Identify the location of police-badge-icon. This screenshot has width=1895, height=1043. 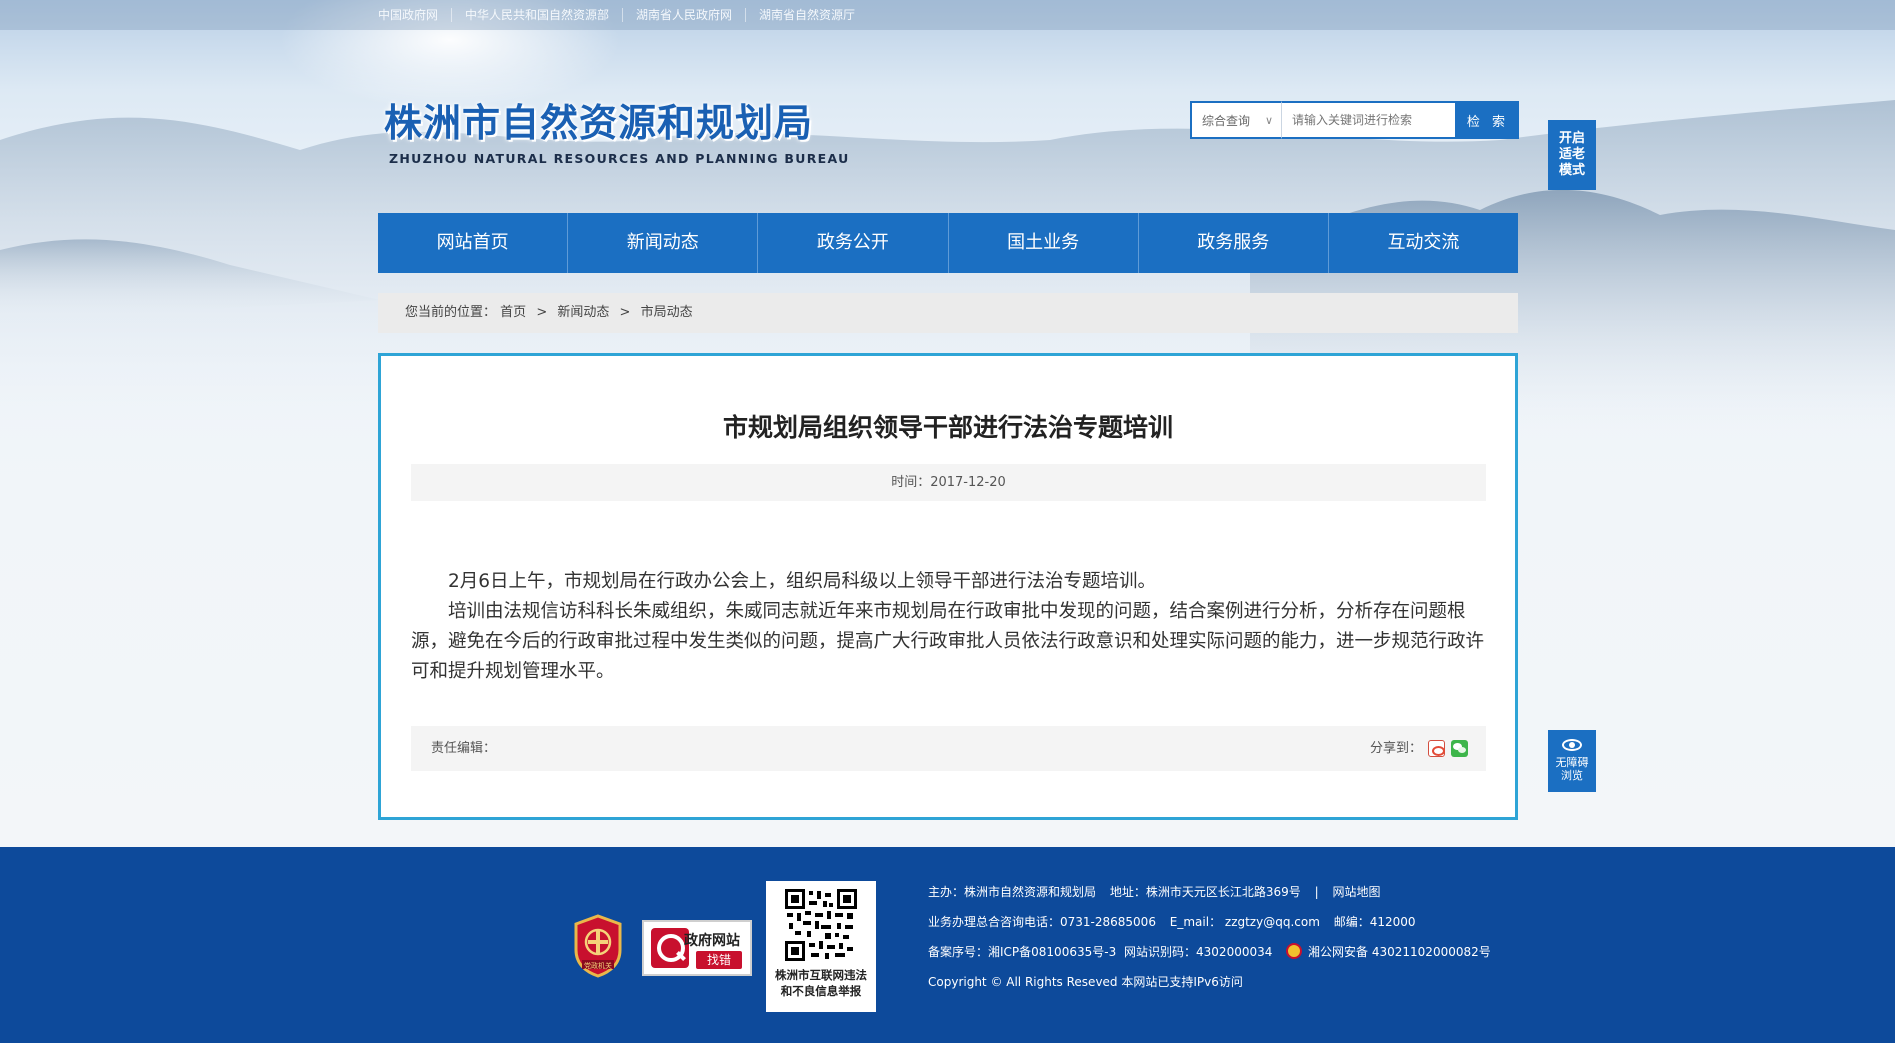
(1294, 951).